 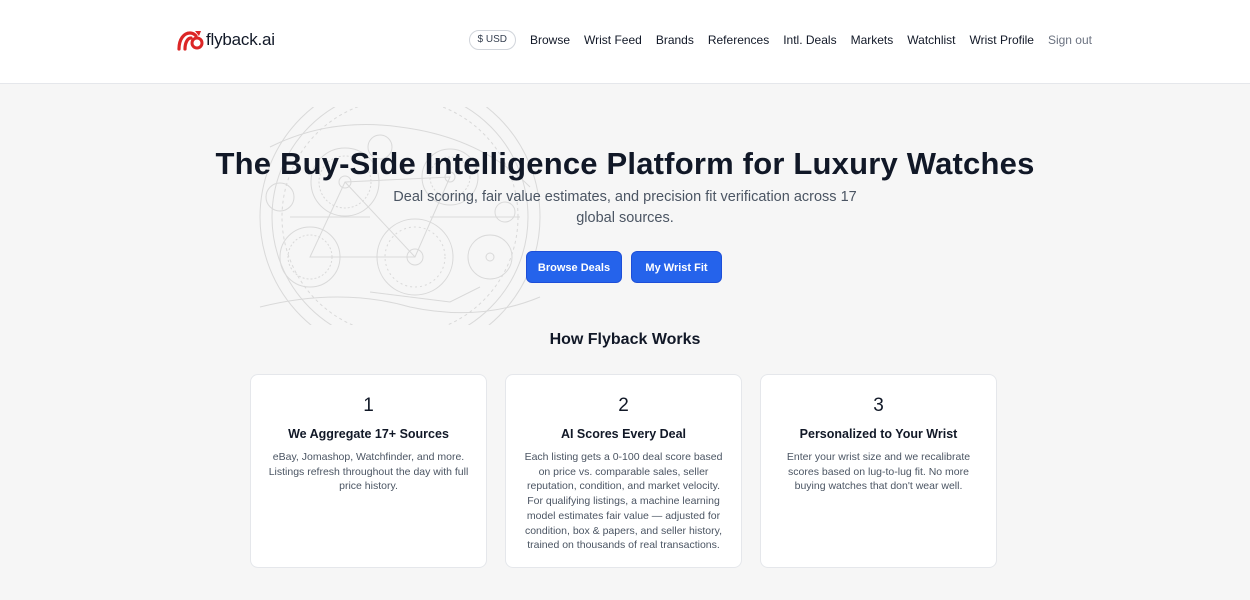 I want to click on brand-logo: flyback.ai, so click(x=225, y=40).